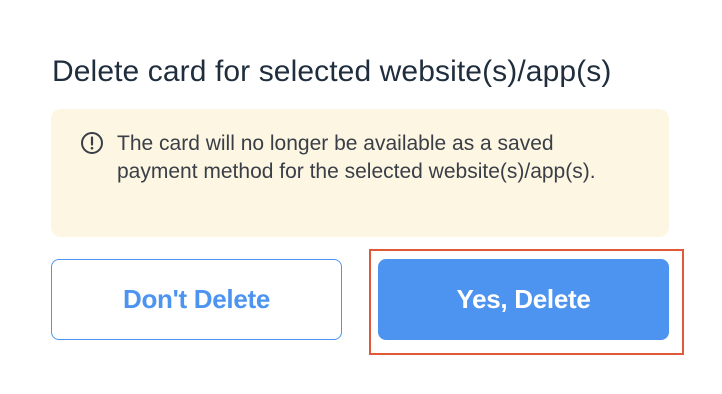 Image resolution: width=722 pixels, height=394 pixels. Describe the element at coordinates (196, 299) in the screenshot. I see `dont-delete-button: Don't Delete` at that location.